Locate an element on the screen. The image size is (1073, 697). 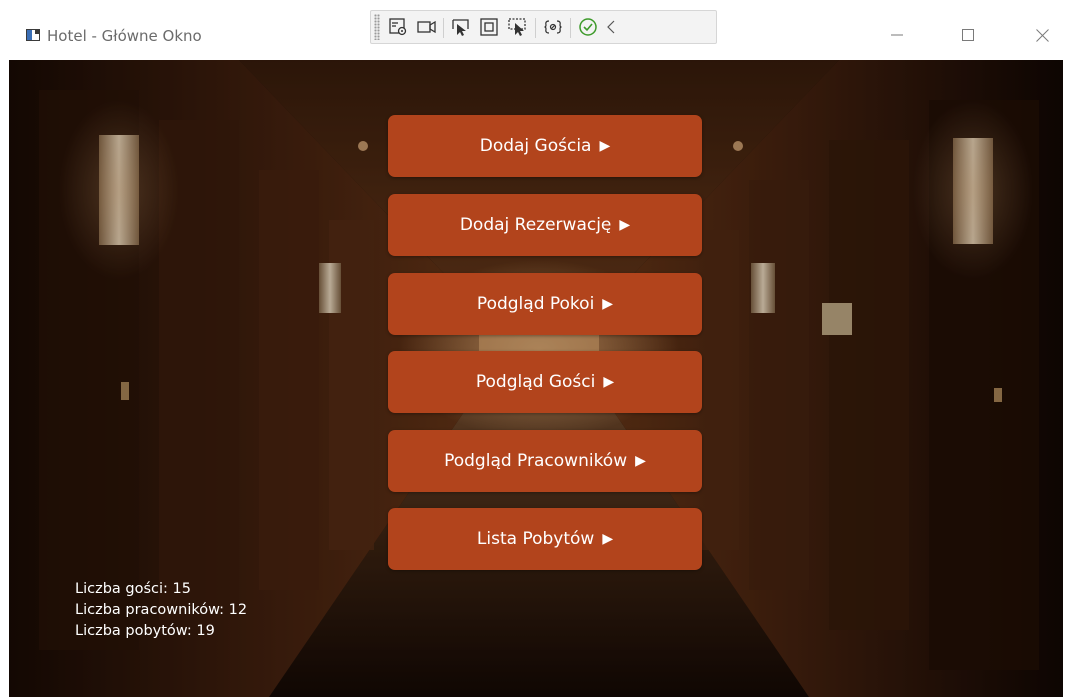
maximize-button is located at coordinates (968, 35).